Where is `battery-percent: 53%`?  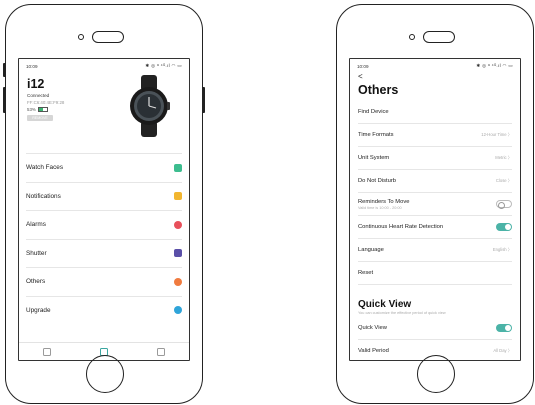 battery-percent: 53% is located at coordinates (31, 109).